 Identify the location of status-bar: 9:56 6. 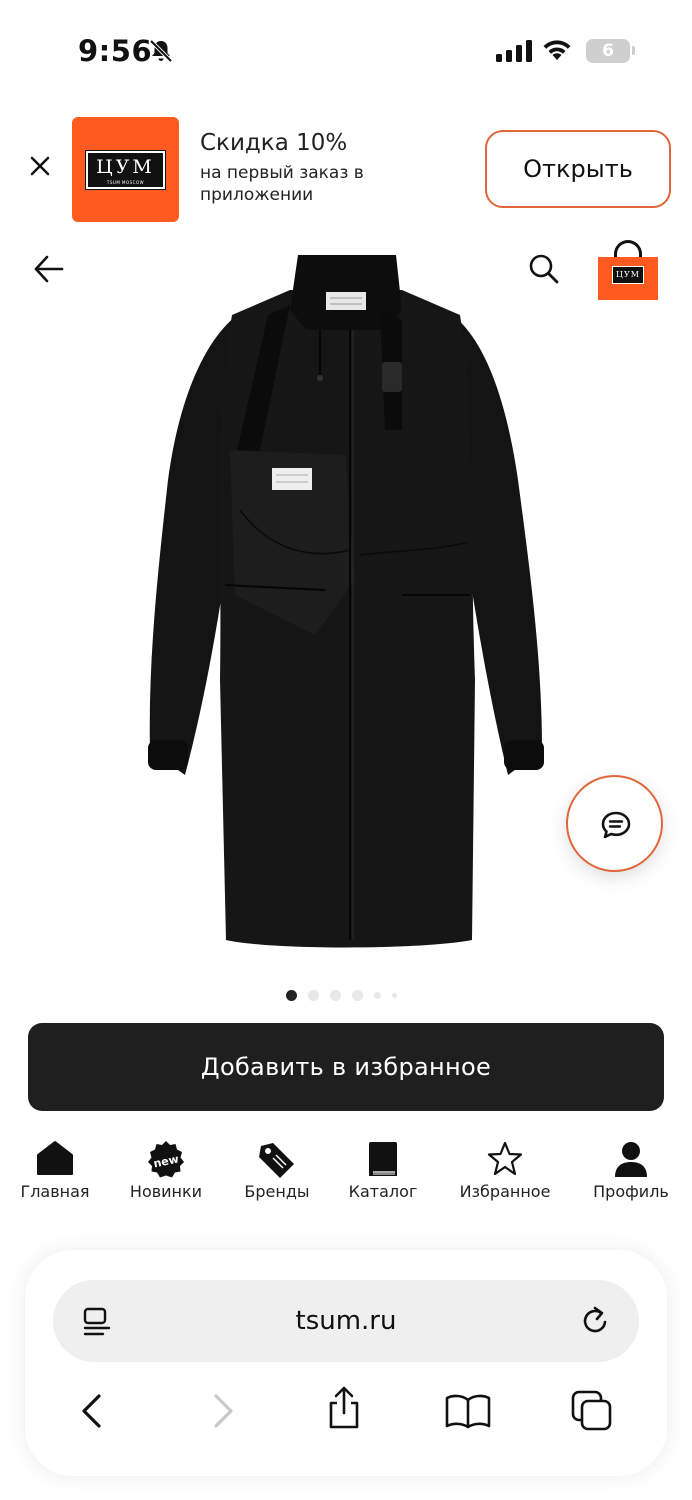
(346, 50).